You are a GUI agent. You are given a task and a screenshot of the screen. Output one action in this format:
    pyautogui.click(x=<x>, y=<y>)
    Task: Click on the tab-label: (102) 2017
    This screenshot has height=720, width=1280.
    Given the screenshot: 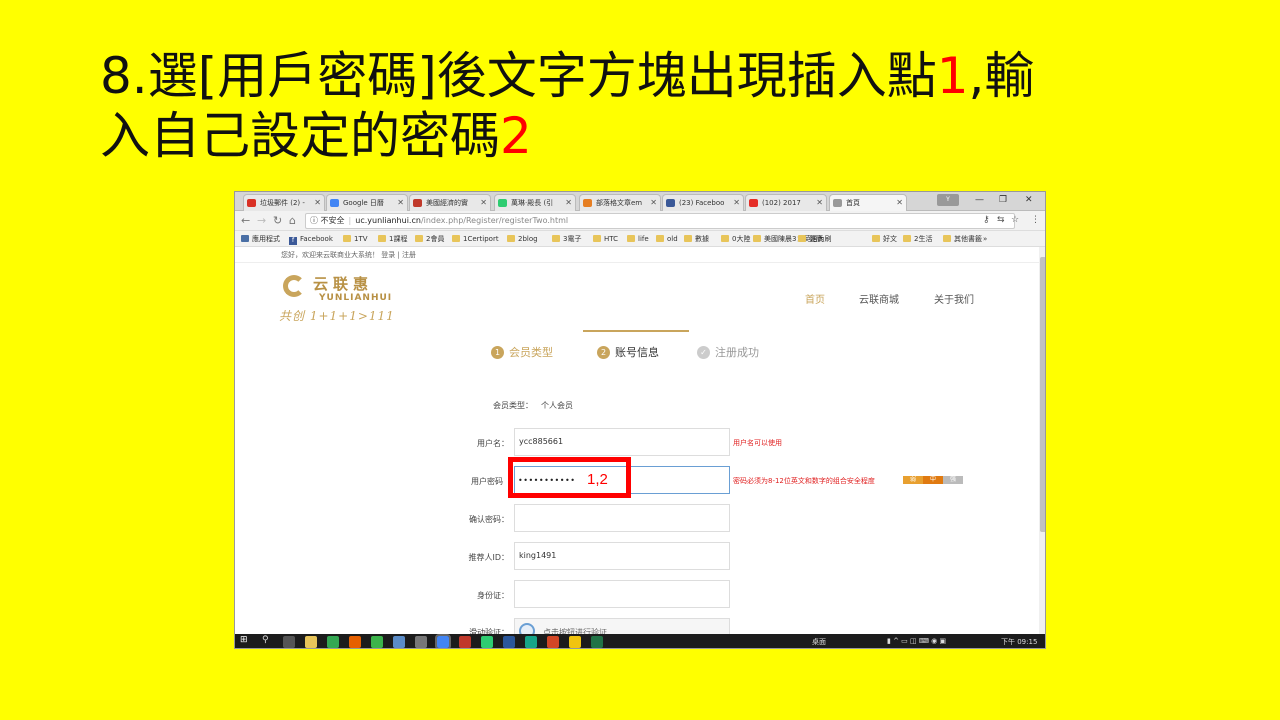 What is the action you would take?
    pyautogui.click(x=781, y=203)
    